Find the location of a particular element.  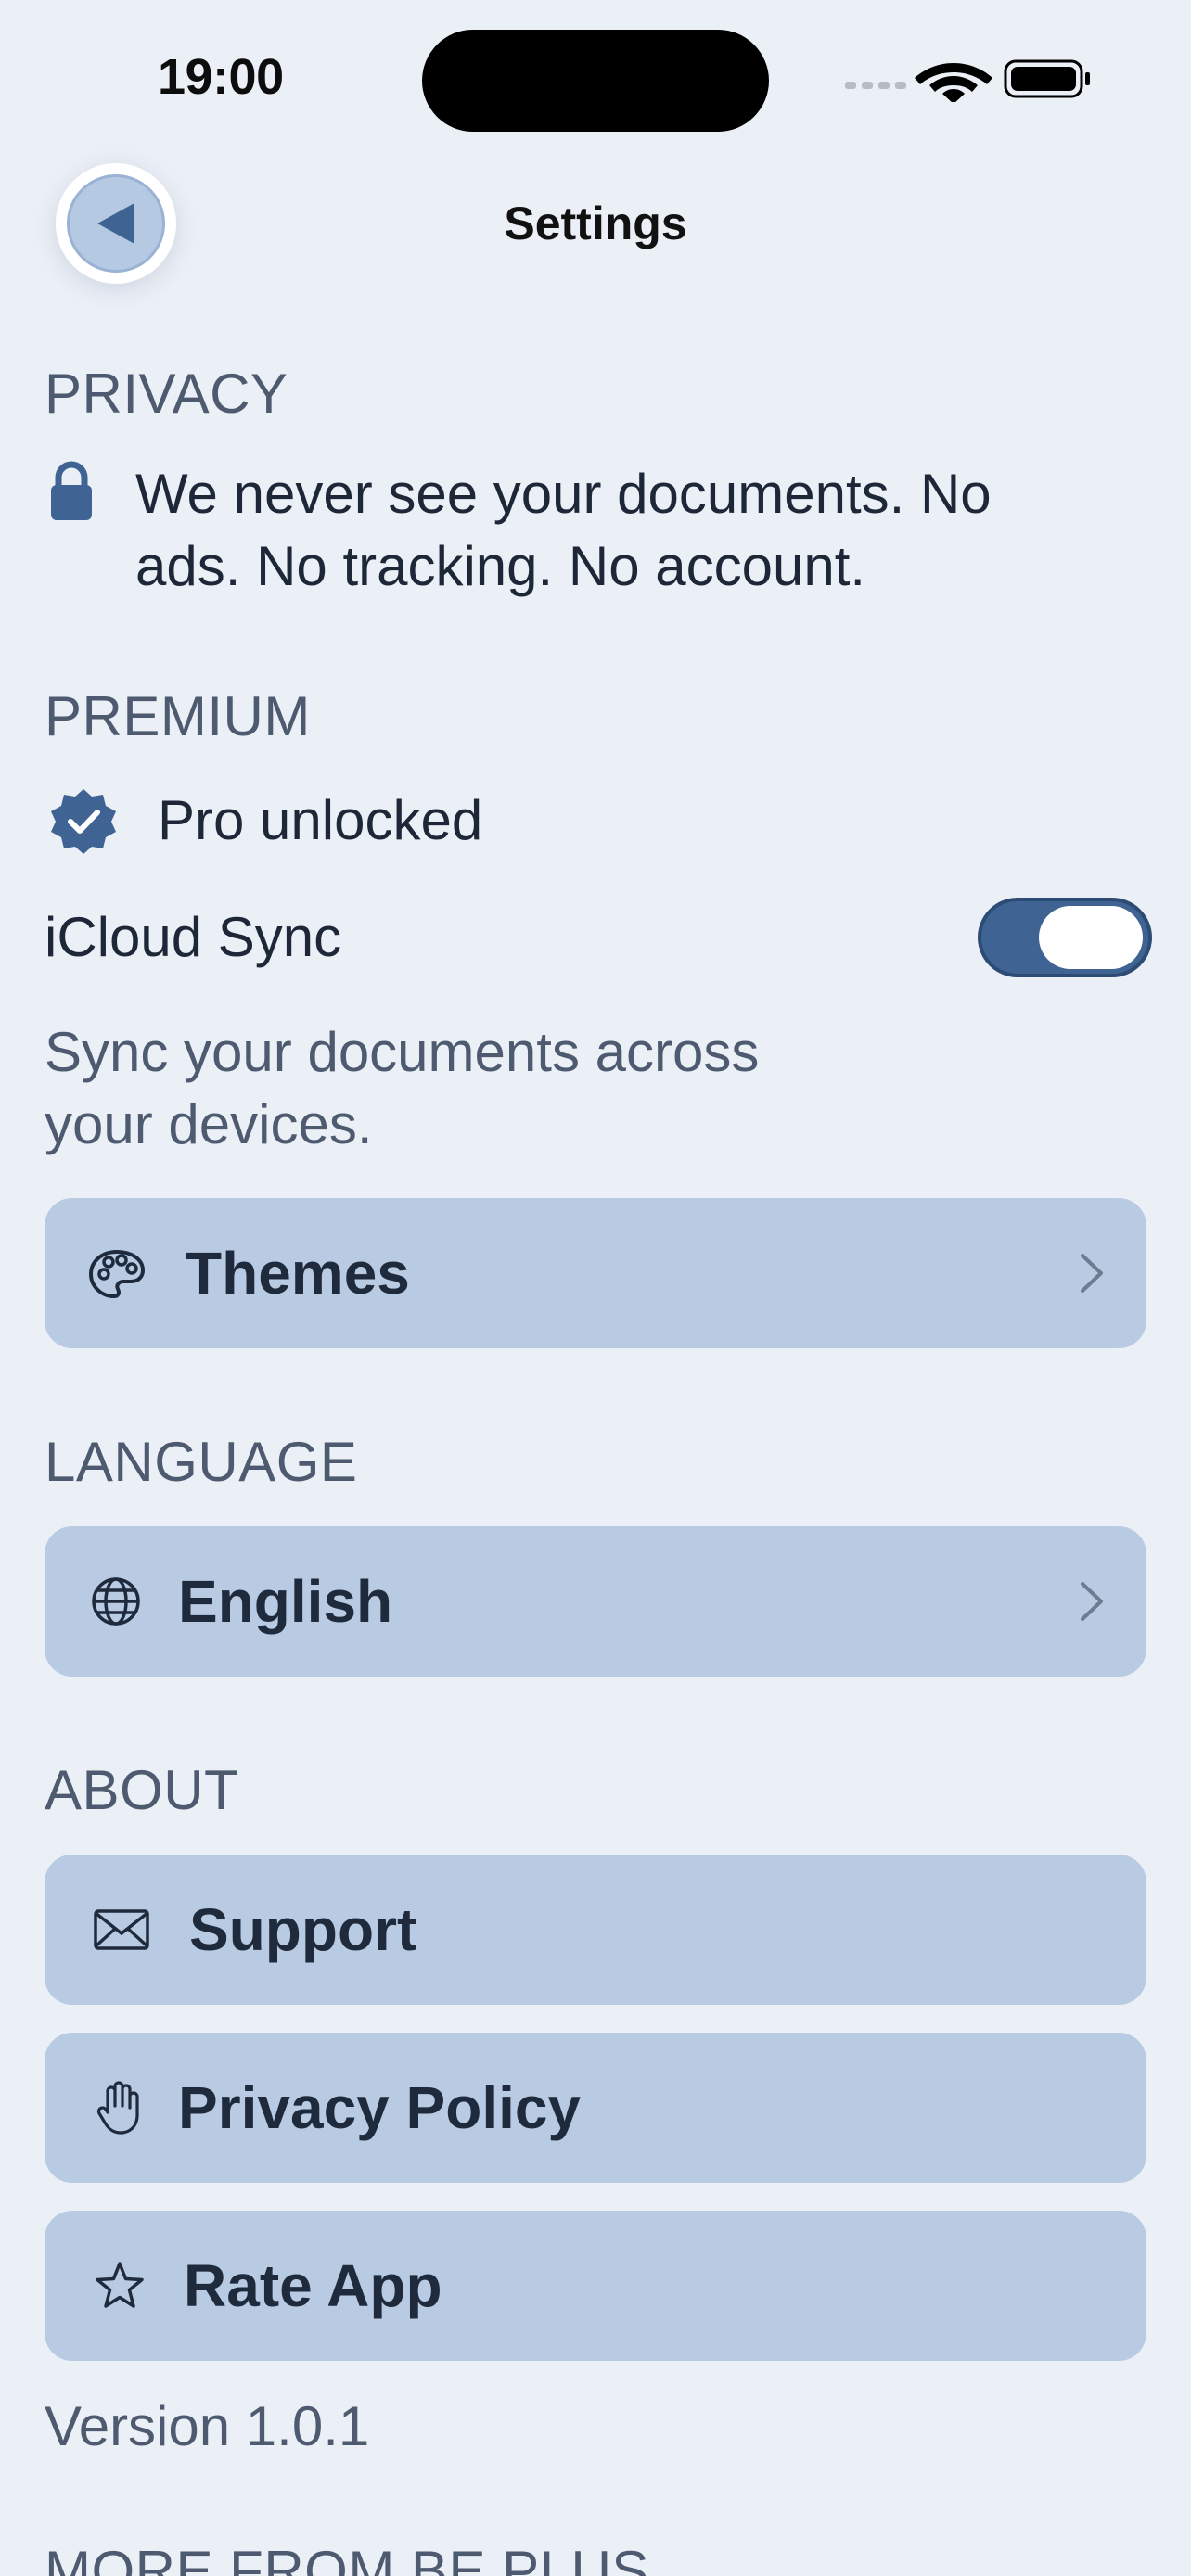

dynamic-island is located at coordinates (595, 81).